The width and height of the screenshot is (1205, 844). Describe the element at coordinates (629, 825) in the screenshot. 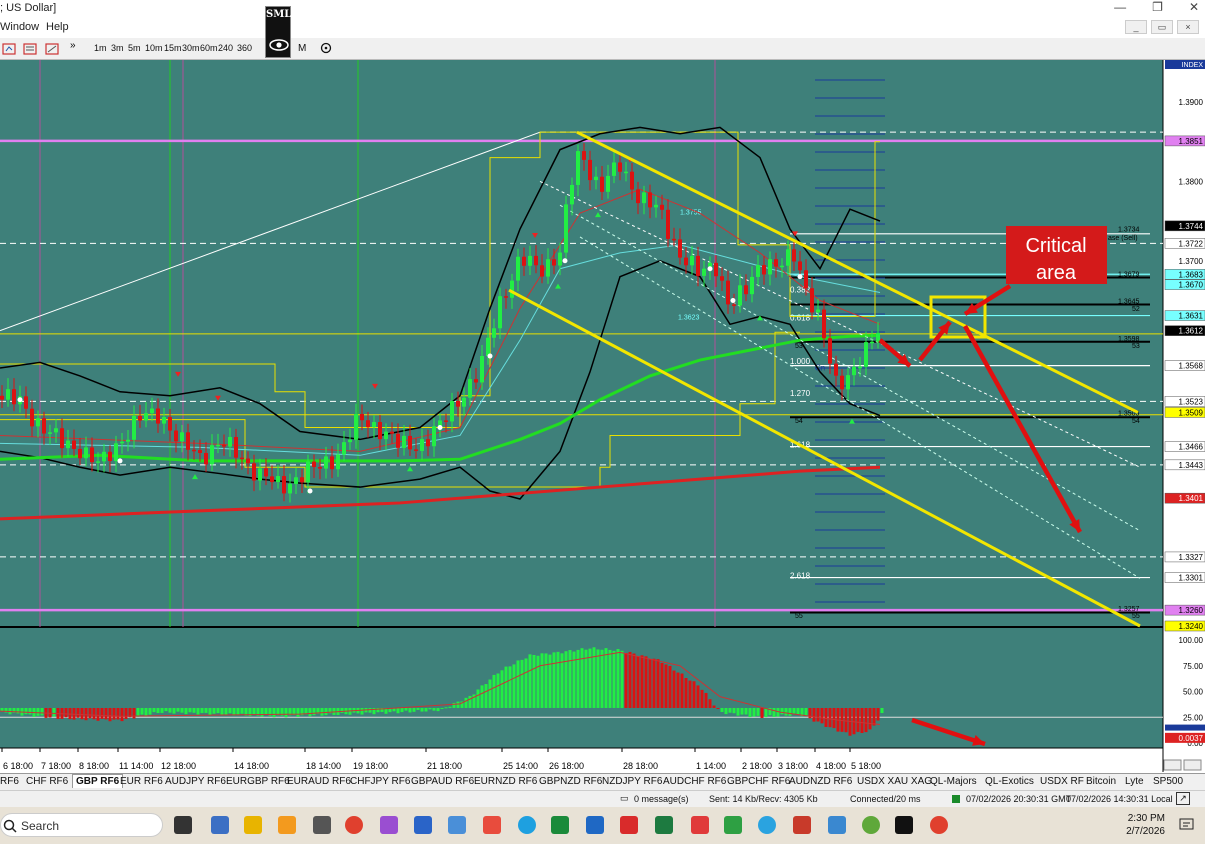

I see `acrobat-icon` at that location.